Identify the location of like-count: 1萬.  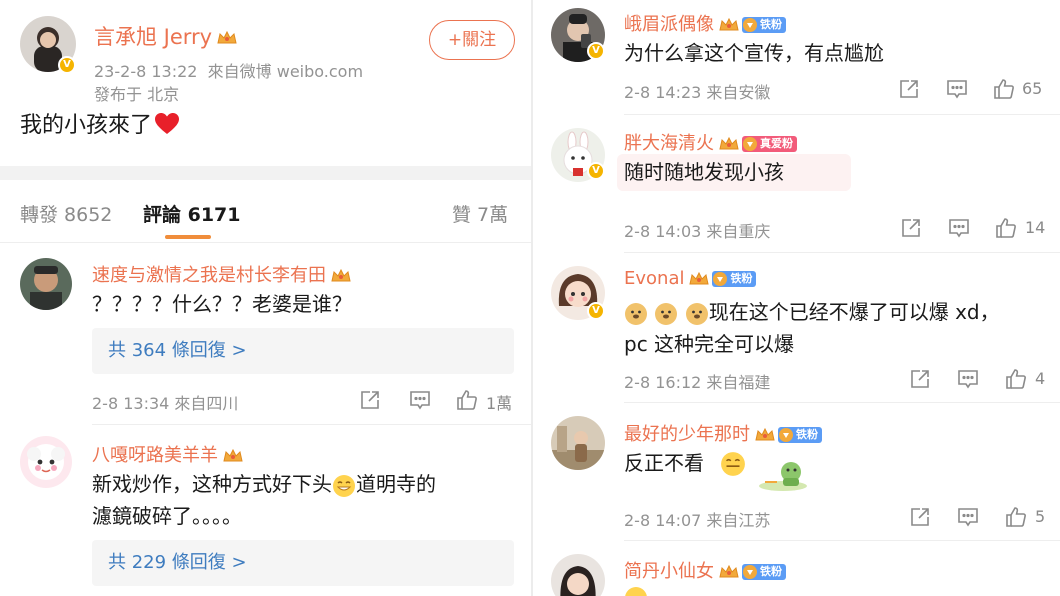
(499, 403).